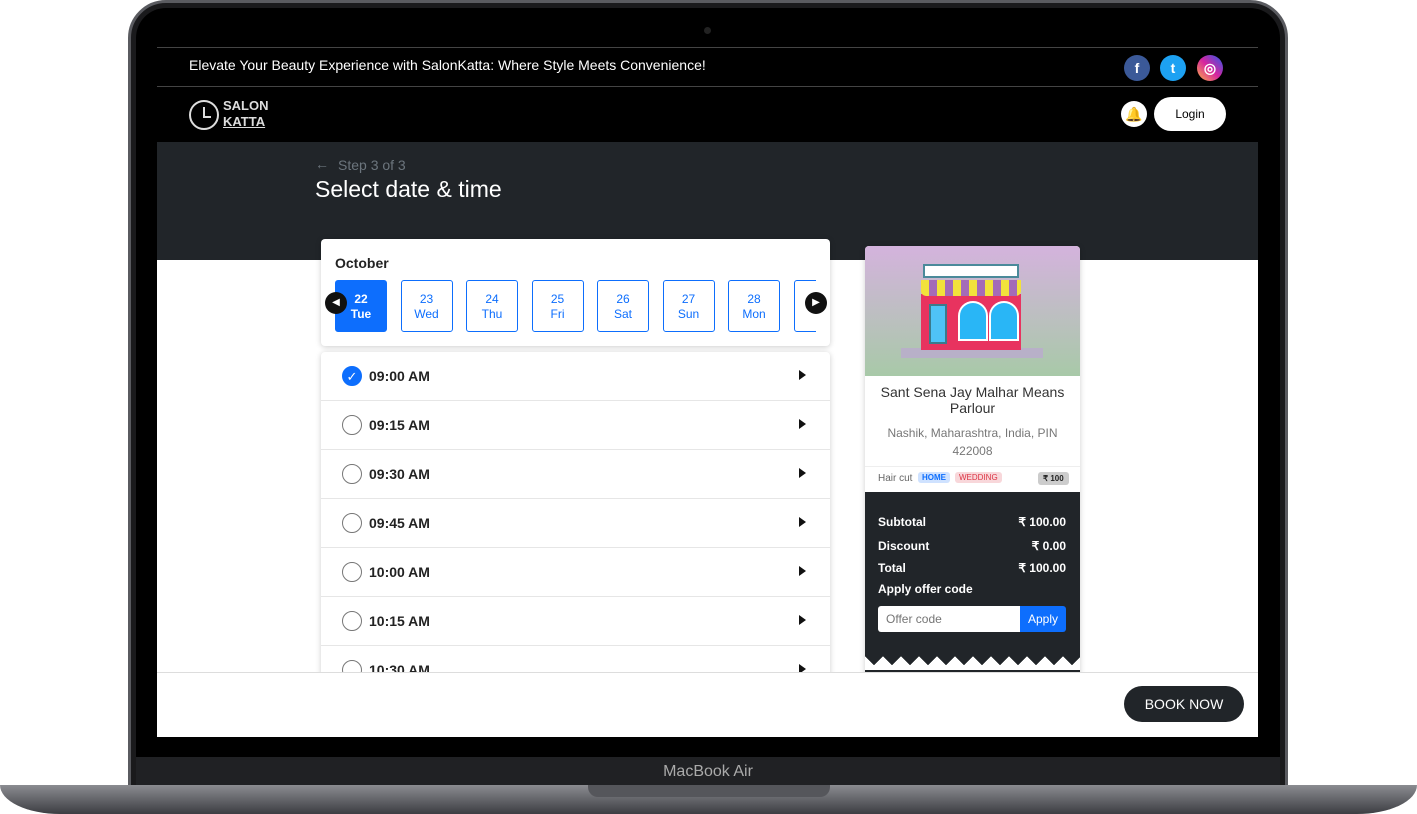  I want to click on time-label: 09:15 AM, so click(399, 425).